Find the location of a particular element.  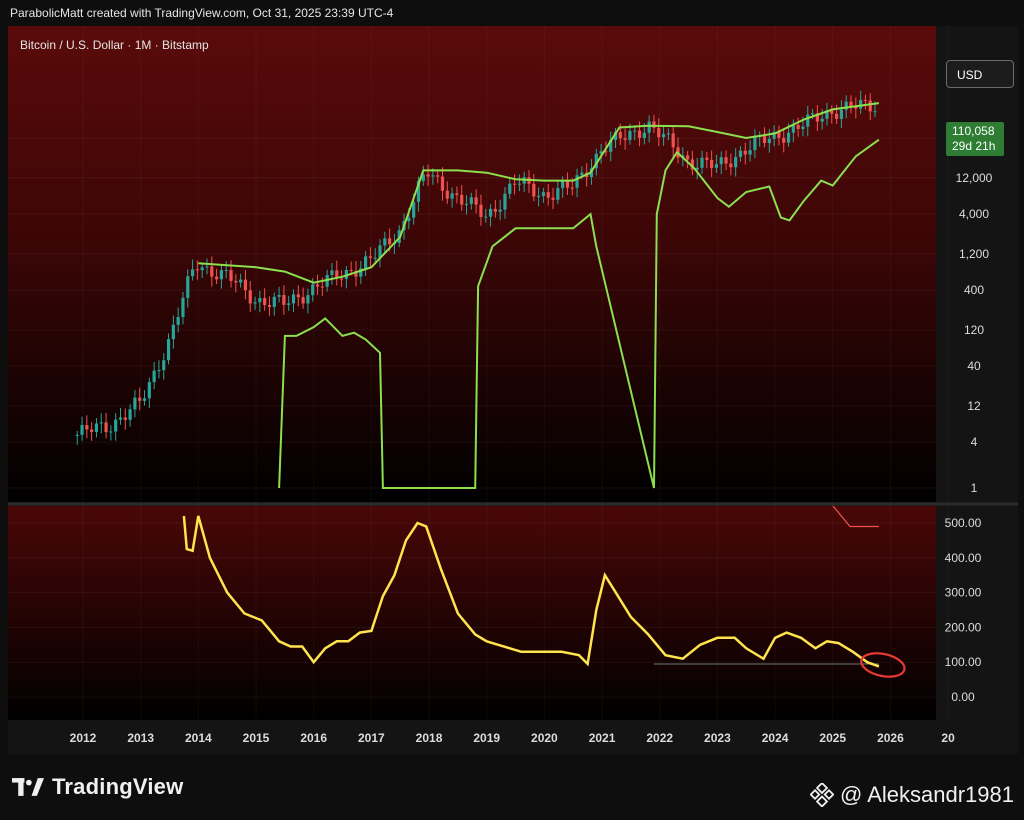

time-tick-label: 2014 is located at coordinates (198, 738).